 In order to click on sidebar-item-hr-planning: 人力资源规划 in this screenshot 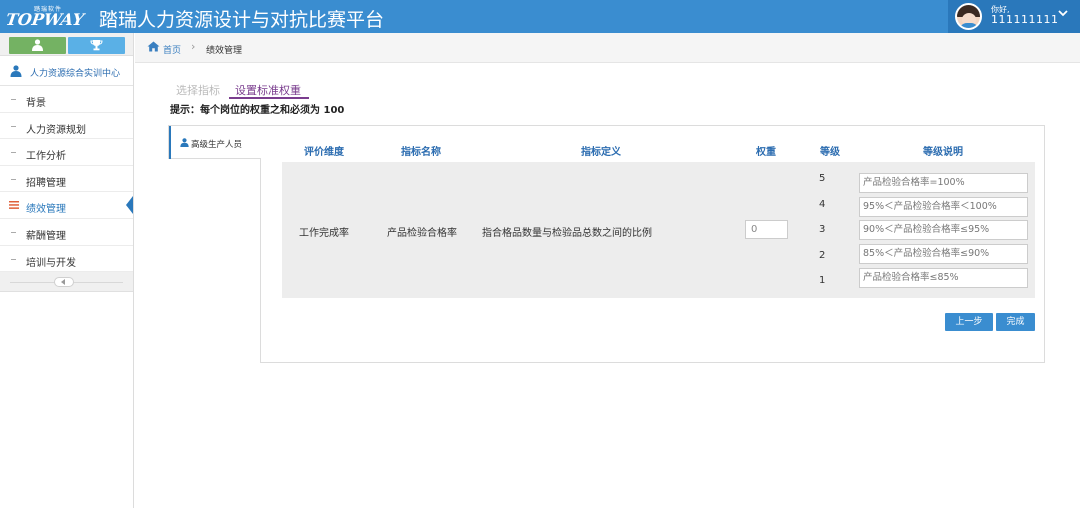, I will do `click(66, 126)`.